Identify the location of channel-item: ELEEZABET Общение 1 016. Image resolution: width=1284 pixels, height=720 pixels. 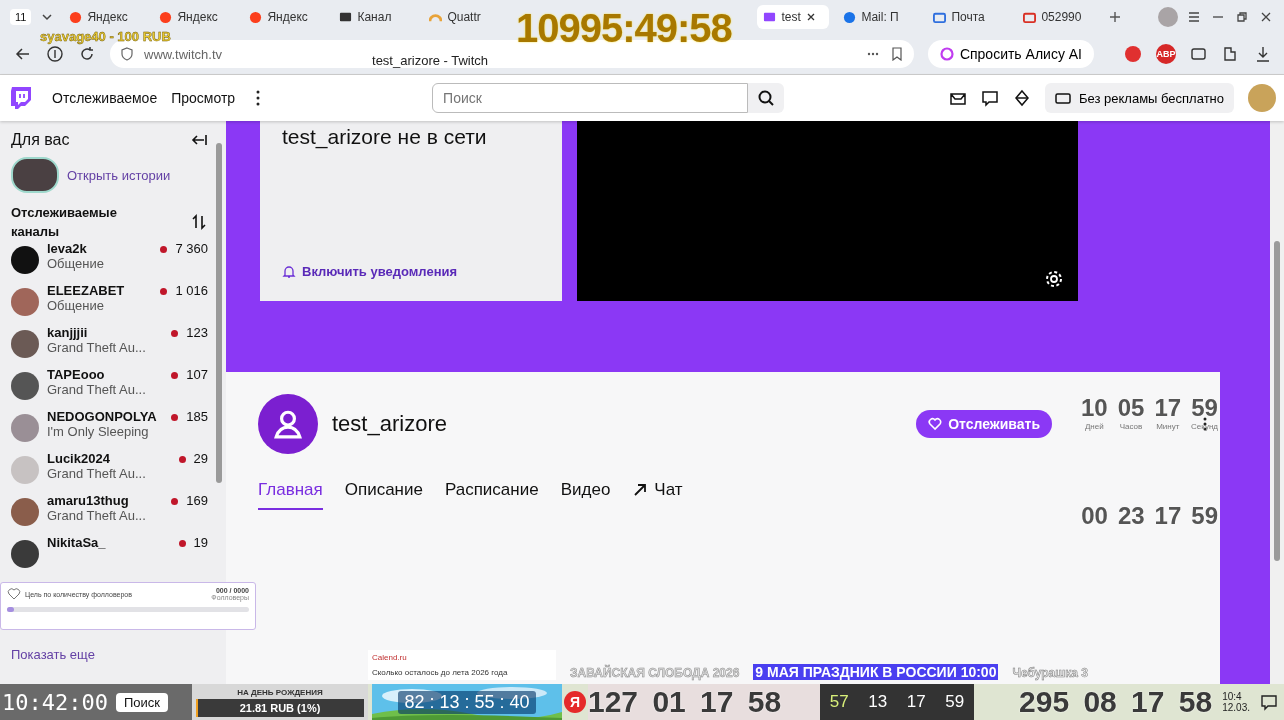
(109, 304).